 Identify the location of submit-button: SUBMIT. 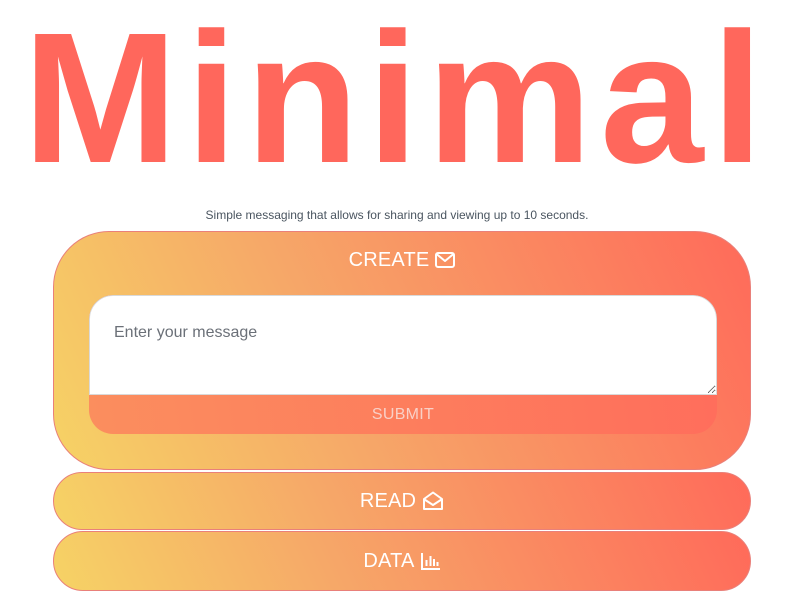
(403, 414).